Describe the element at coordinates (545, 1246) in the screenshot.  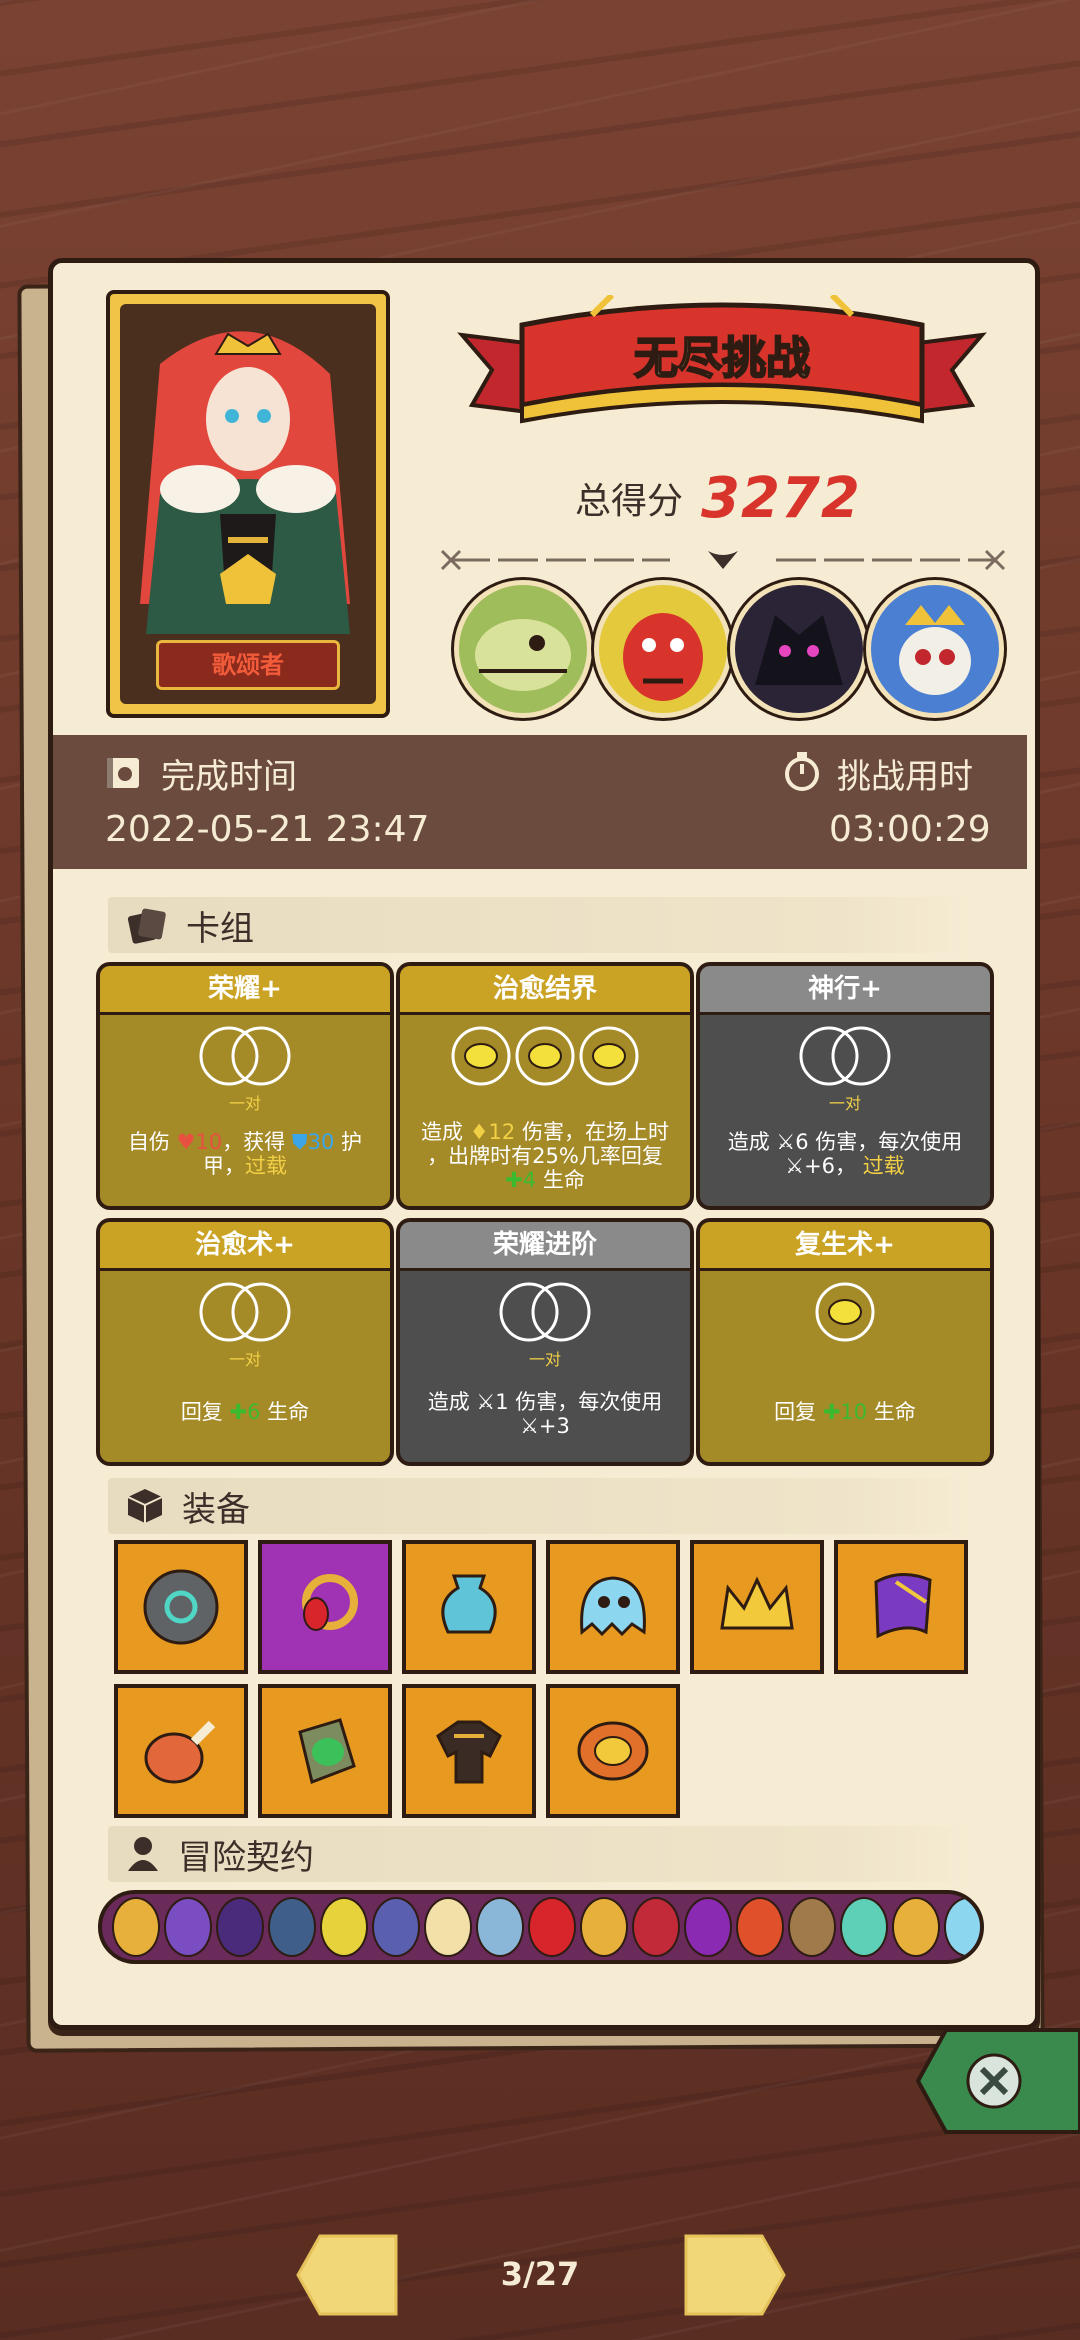
I see `card-title: 荣耀进阶` at that location.